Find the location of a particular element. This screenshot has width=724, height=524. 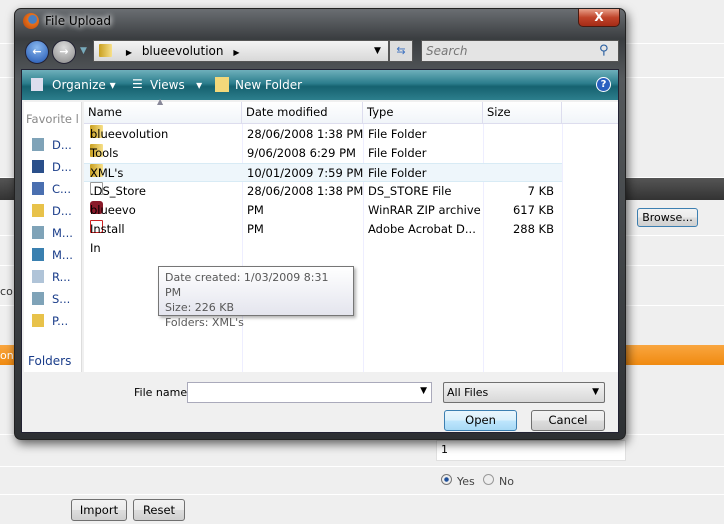

search-input: Search is located at coordinates (520, 51).